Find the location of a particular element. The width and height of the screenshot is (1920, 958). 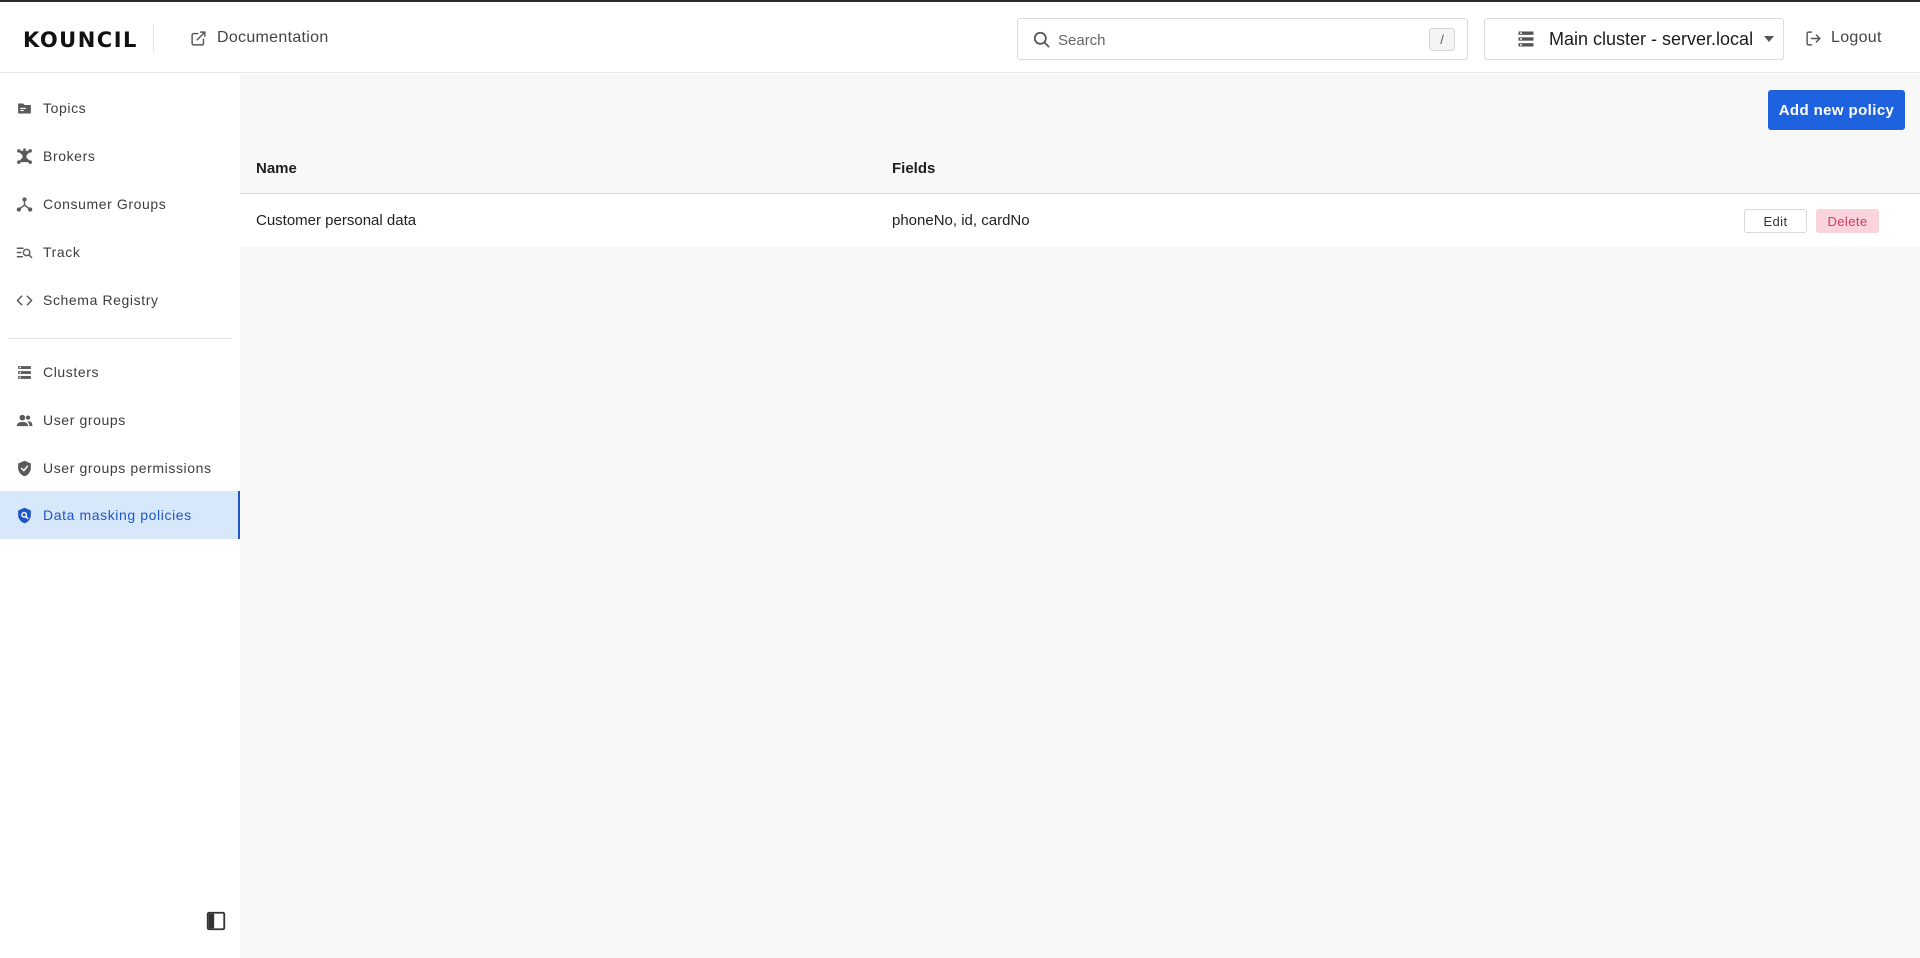

external-link-icon is located at coordinates (198, 38).